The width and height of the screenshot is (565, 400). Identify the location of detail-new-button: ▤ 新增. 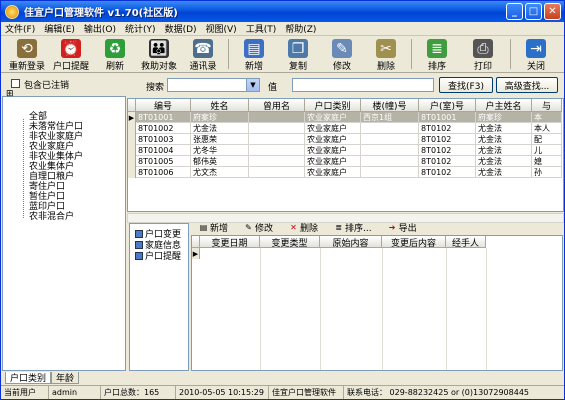
(213, 227).